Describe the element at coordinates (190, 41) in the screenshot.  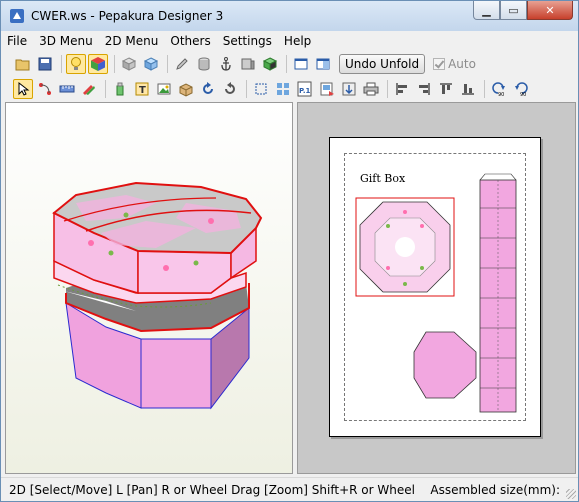
I see `menu-others: Others` at that location.